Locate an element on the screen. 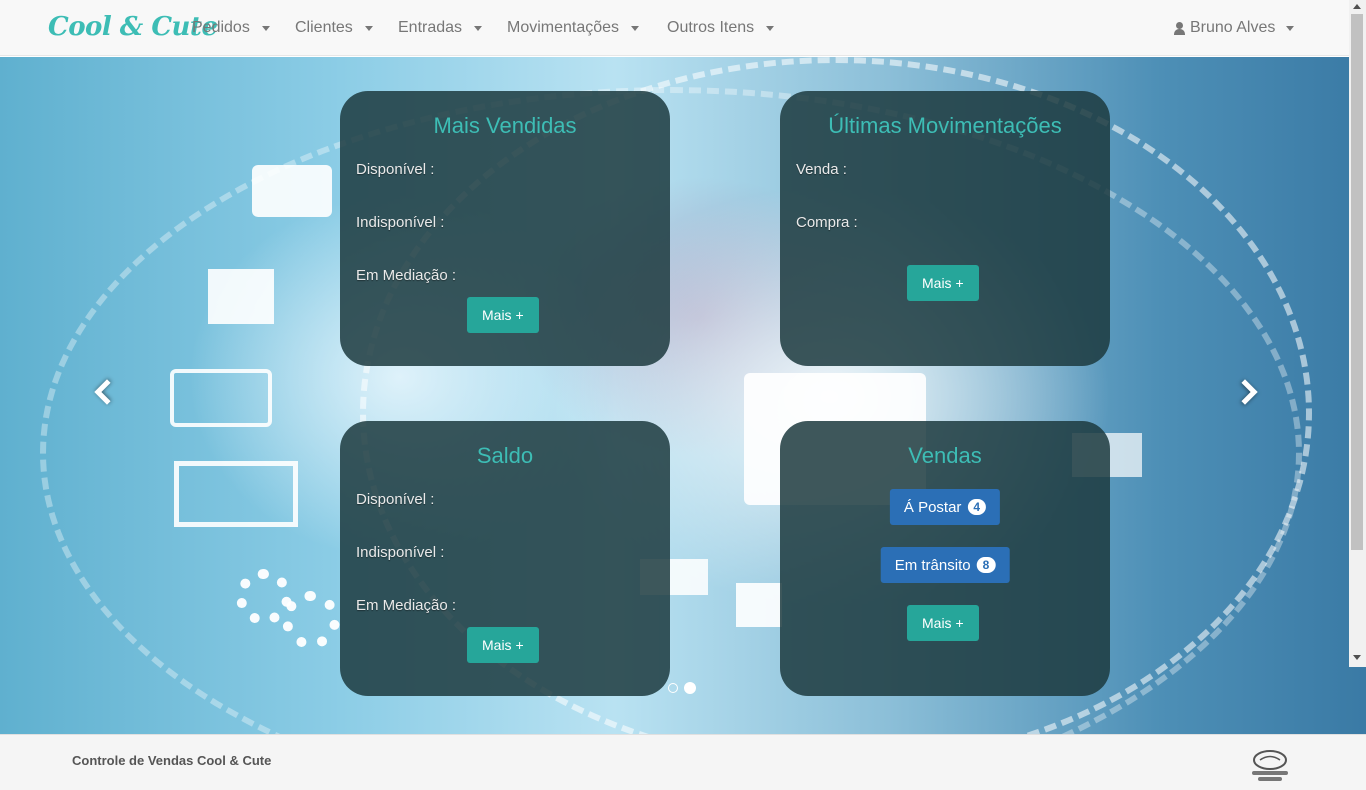  nav-outros-itens: Outros Itens is located at coordinates (721, 28).